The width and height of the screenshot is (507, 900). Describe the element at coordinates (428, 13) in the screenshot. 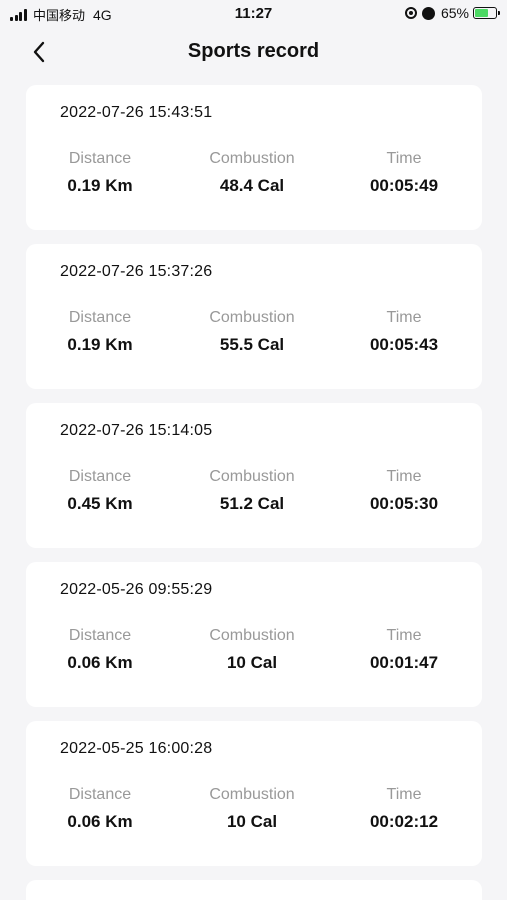

I see `alarm-icon` at that location.